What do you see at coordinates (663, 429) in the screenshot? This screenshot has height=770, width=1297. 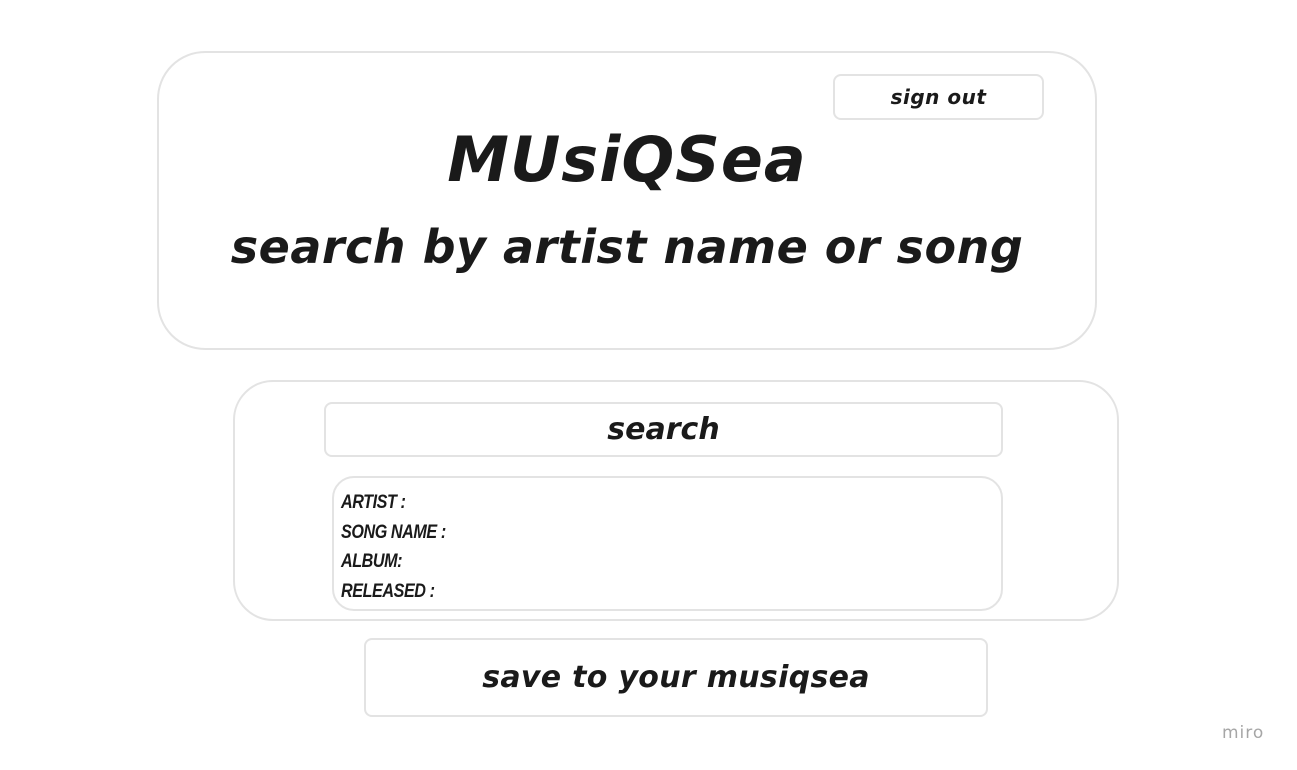 I see `search-input: SEARCH` at bounding box center [663, 429].